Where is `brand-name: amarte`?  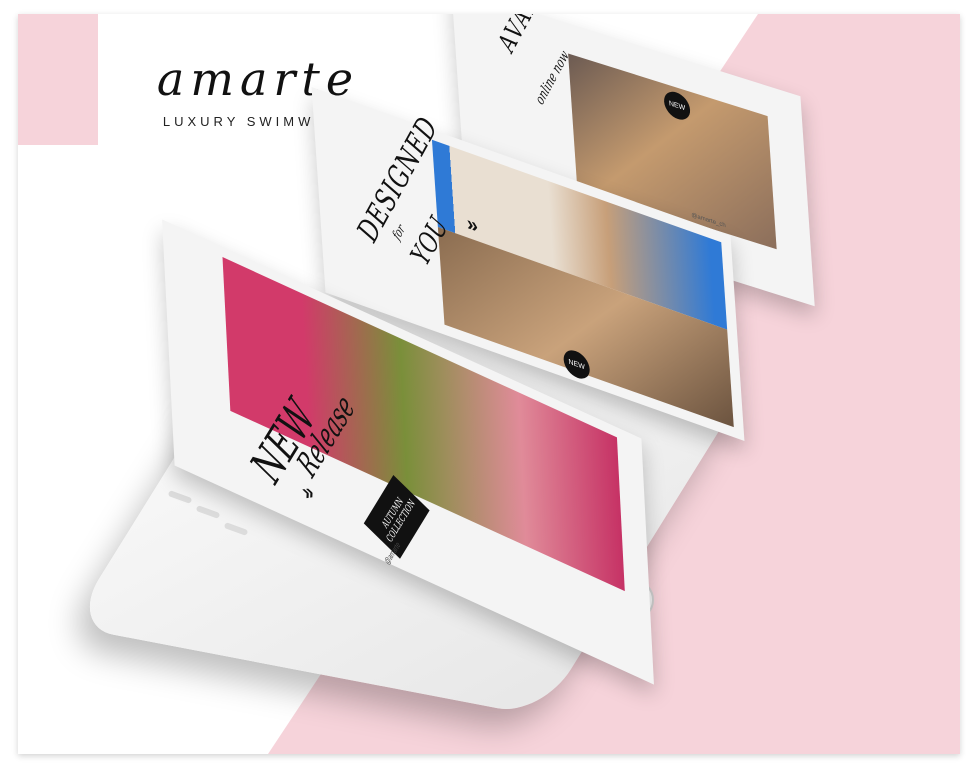 brand-name: amarte is located at coordinates (258, 79).